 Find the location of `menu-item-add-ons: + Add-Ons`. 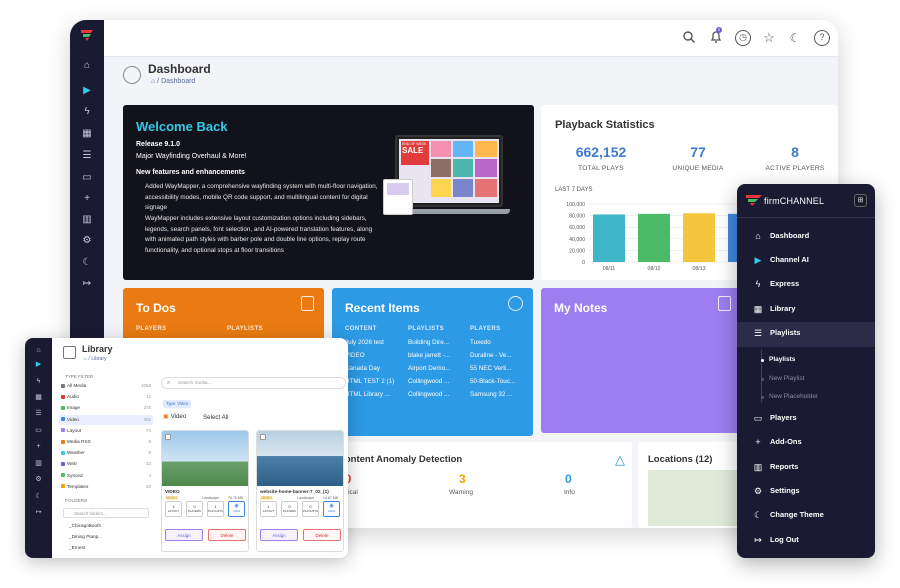

menu-item-add-ons: + Add-Ons is located at coordinates (806, 442).